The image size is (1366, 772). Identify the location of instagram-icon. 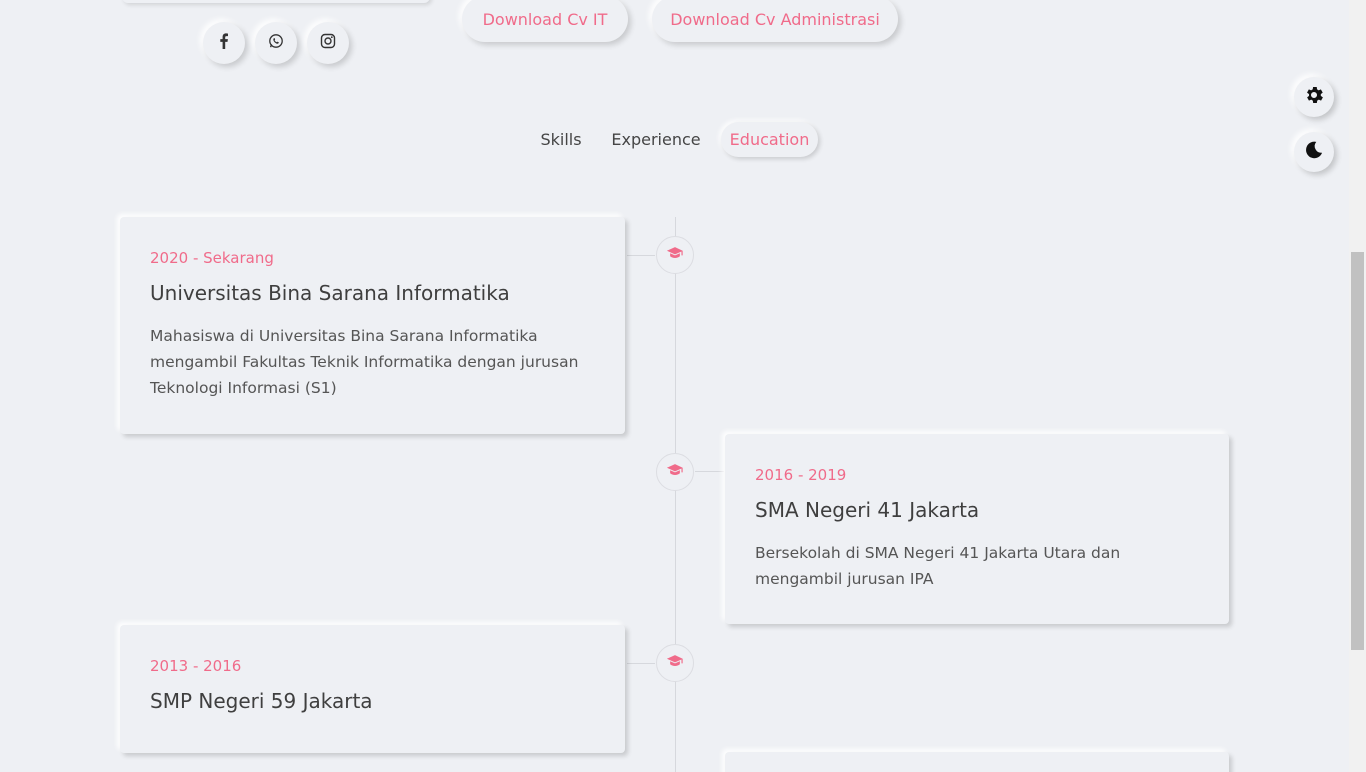
(328, 43).